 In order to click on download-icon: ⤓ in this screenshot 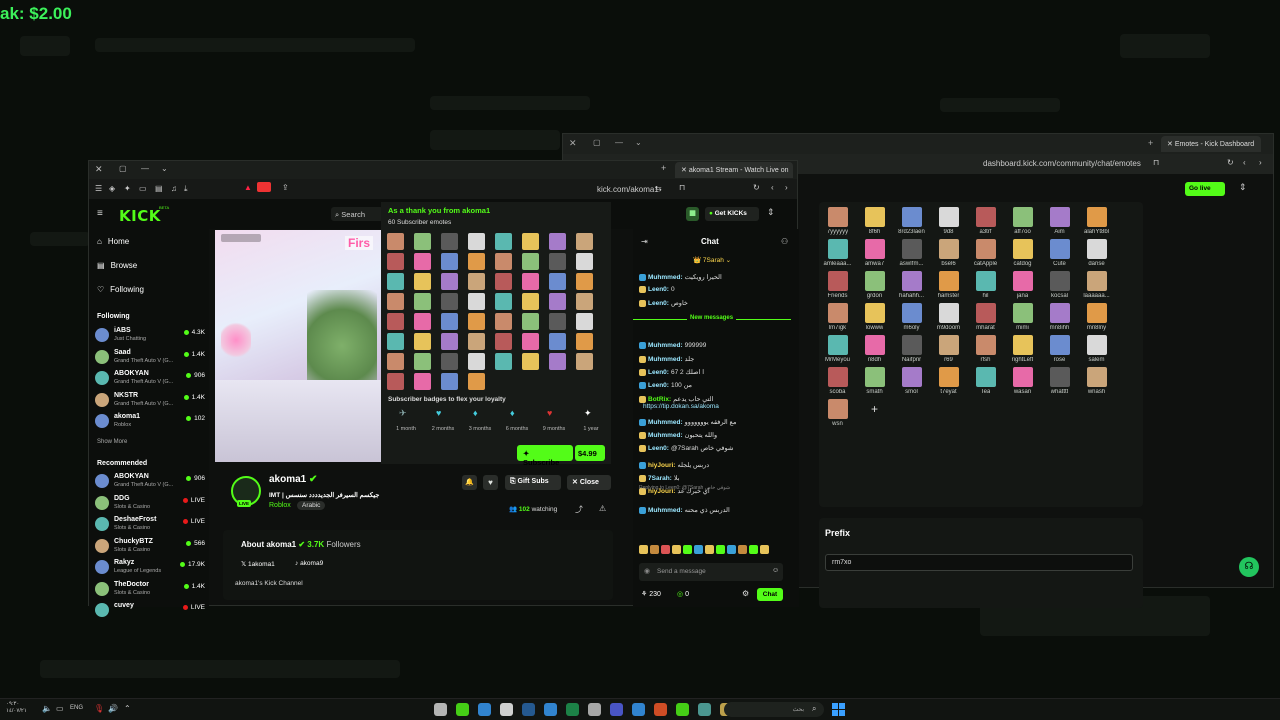, I will do `click(186, 189)`.